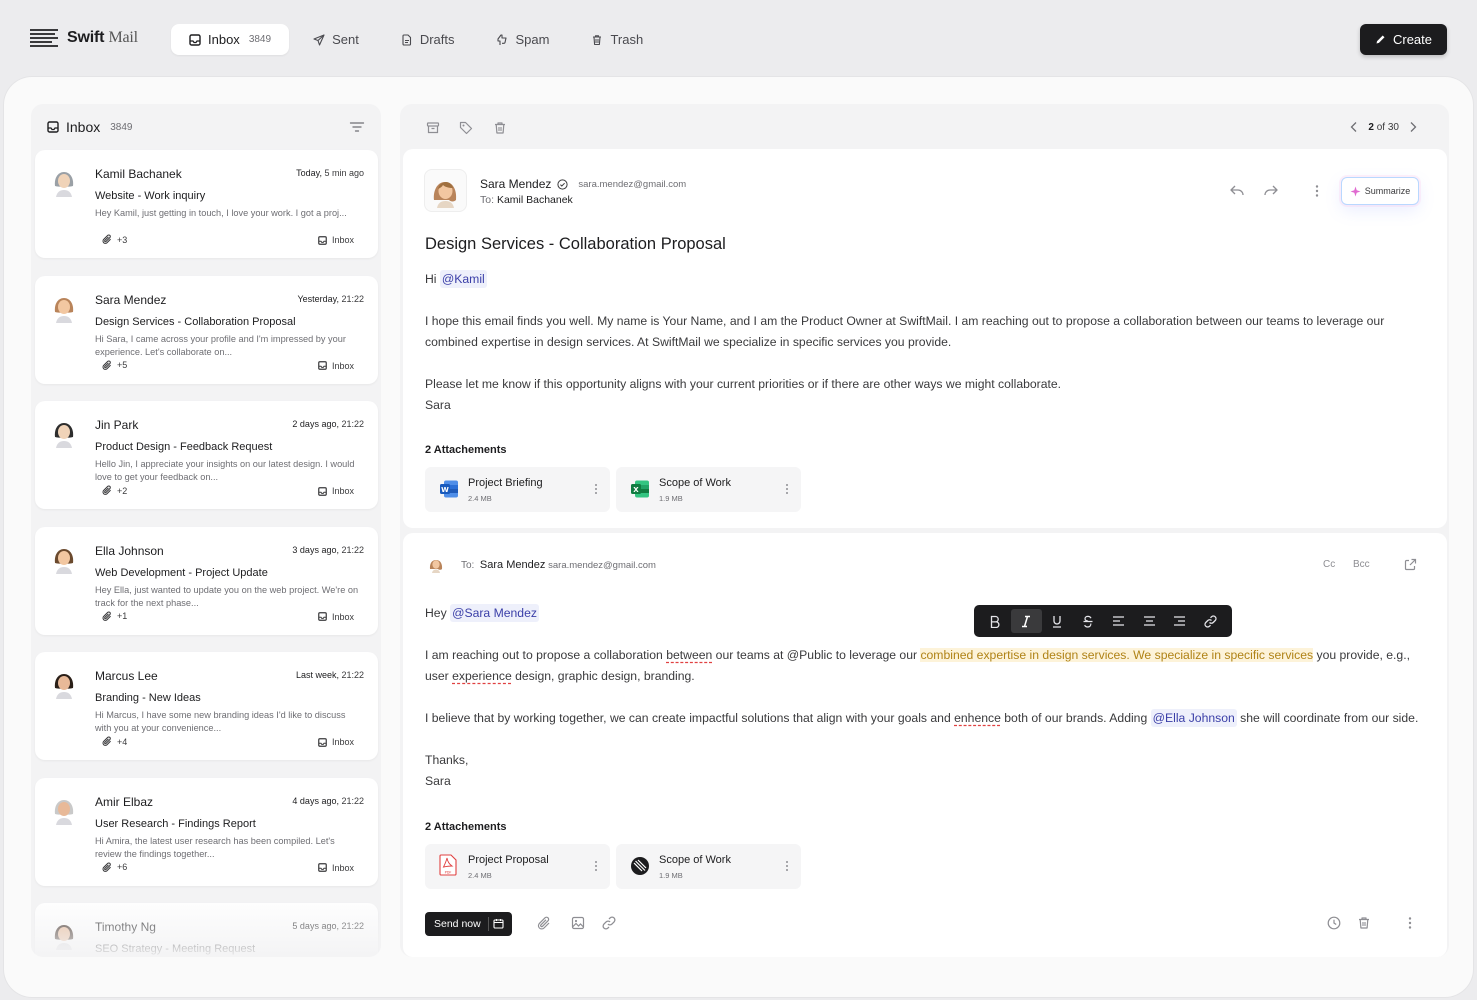 This screenshot has height=1000, width=1477. Describe the element at coordinates (1210, 621) in the screenshot. I see `link-button` at that location.